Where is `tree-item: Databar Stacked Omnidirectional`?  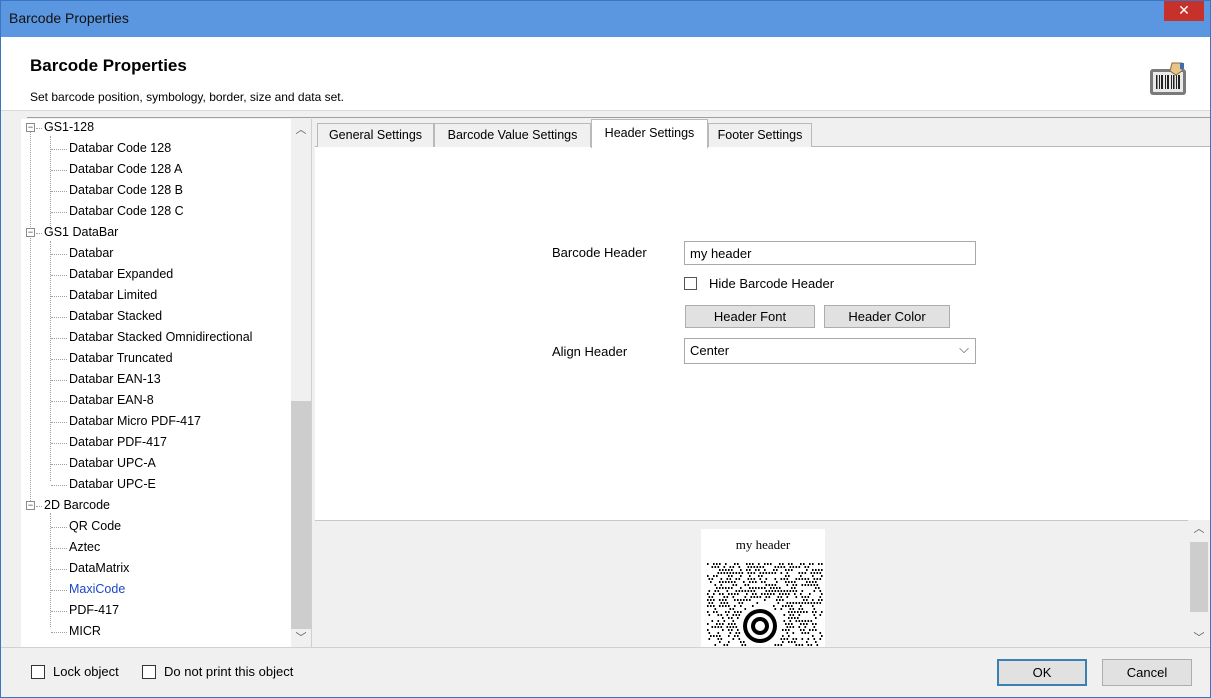
tree-item: Databar Stacked Omnidirectional is located at coordinates (160, 337).